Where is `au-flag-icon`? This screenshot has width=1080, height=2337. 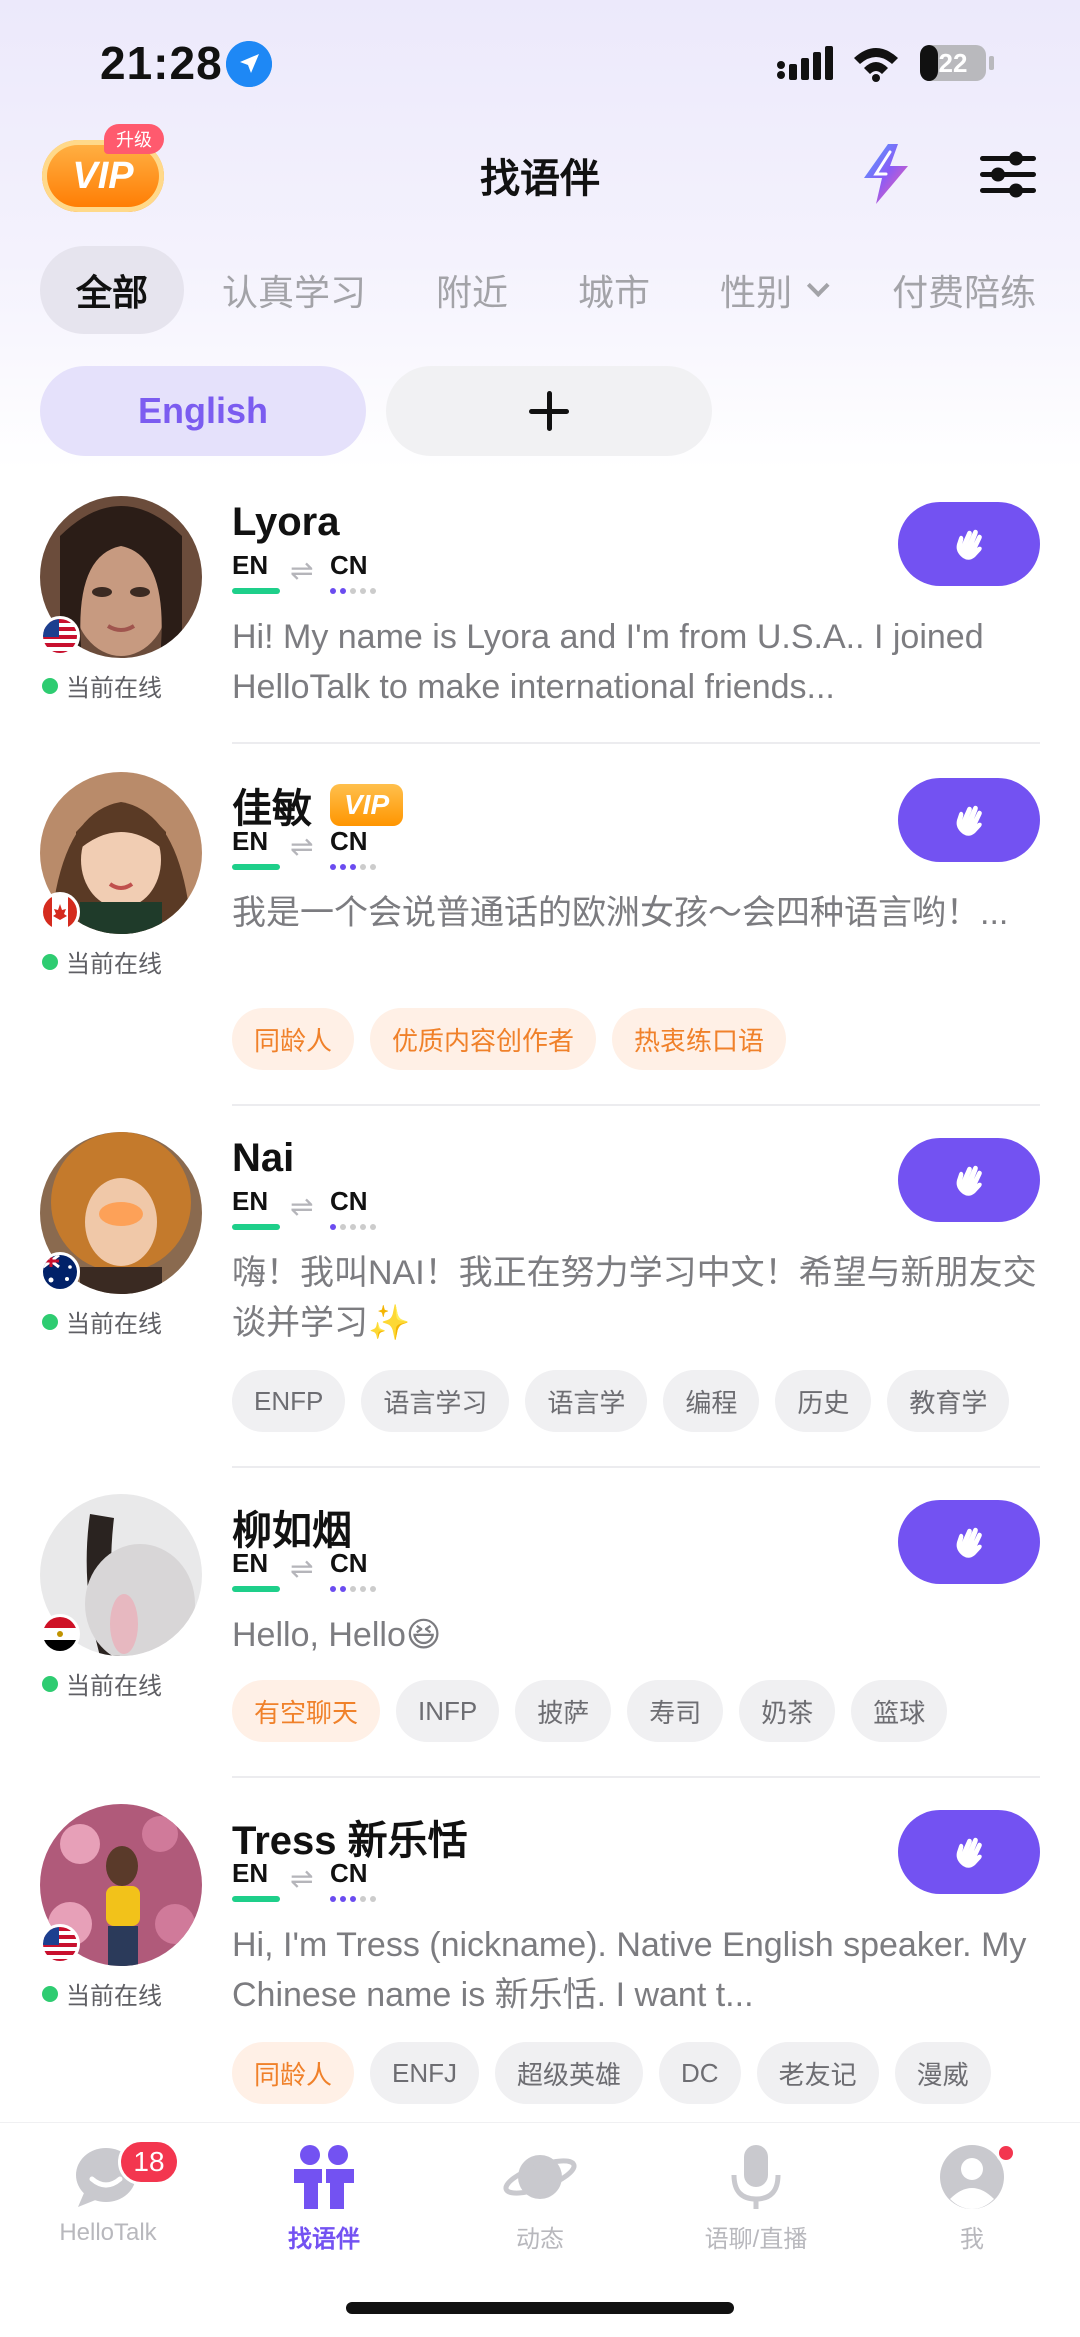 au-flag-icon is located at coordinates (60, 1272).